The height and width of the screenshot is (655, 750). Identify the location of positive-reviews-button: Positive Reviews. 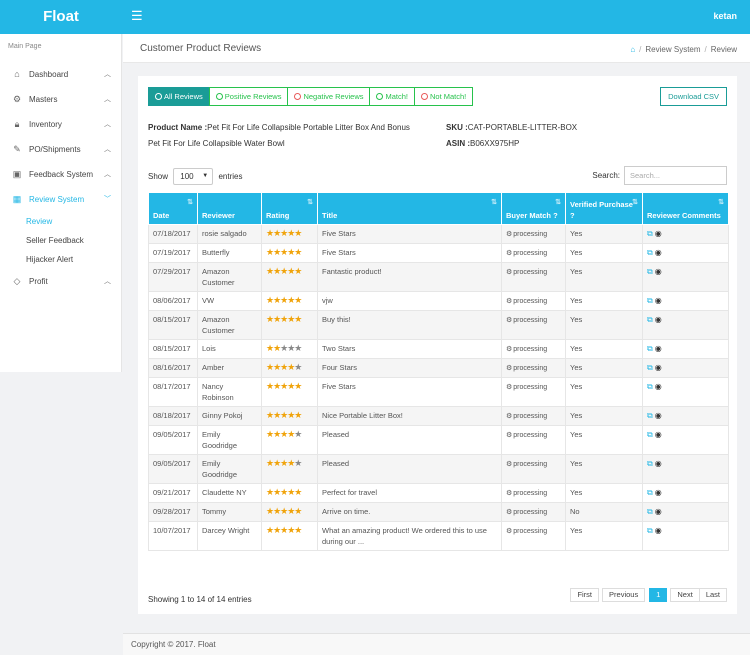
(248, 96).